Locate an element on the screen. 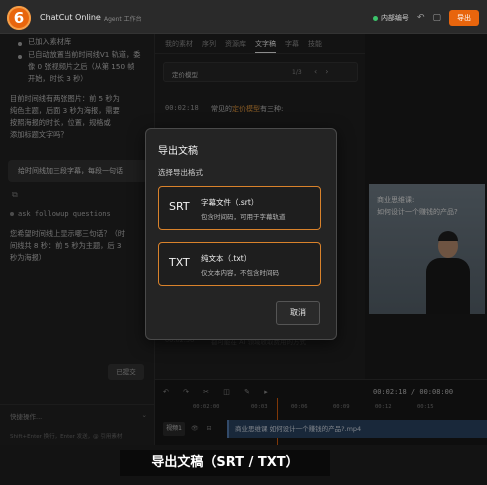 The height and width of the screenshot is (485, 487). cancel-button: 取消 is located at coordinates (298, 313).